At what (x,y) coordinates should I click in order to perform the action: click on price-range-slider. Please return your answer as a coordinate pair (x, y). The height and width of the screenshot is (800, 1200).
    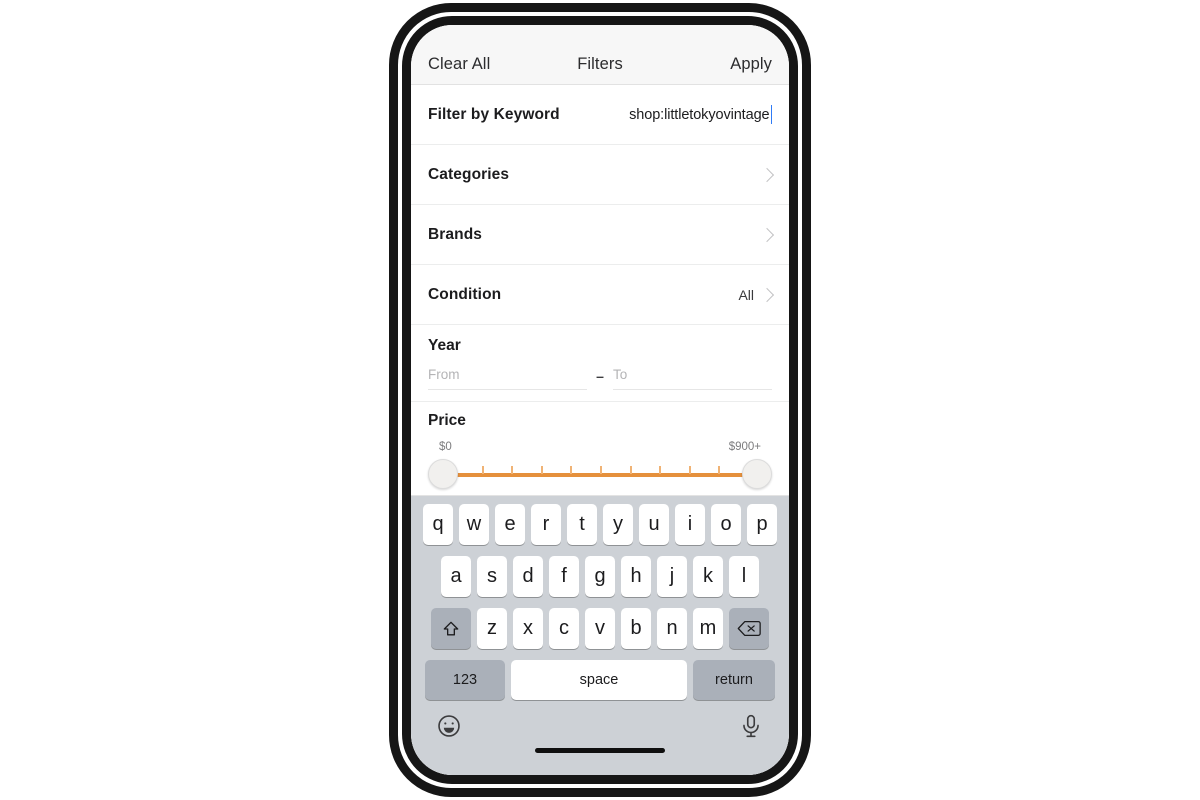
    Looking at the image, I should click on (600, 471).